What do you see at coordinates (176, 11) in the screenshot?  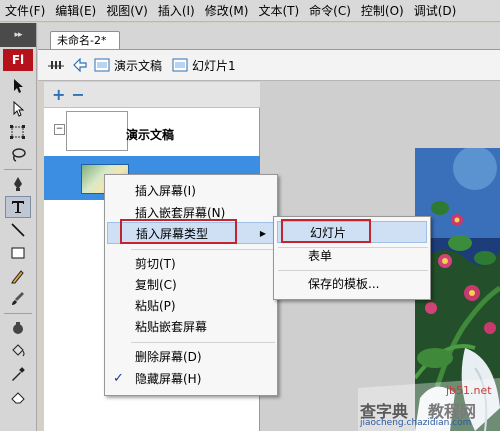 I see `menu-insert: 插入(I)` at bounding box center [176, 11].